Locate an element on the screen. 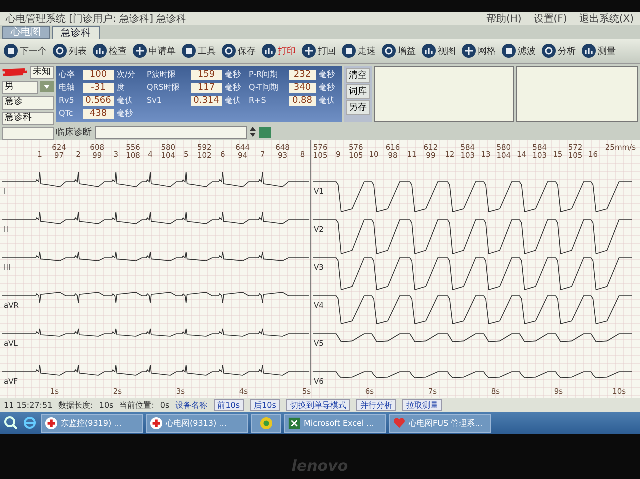  measure-label: 心率 is located at coordinates (67, 74).